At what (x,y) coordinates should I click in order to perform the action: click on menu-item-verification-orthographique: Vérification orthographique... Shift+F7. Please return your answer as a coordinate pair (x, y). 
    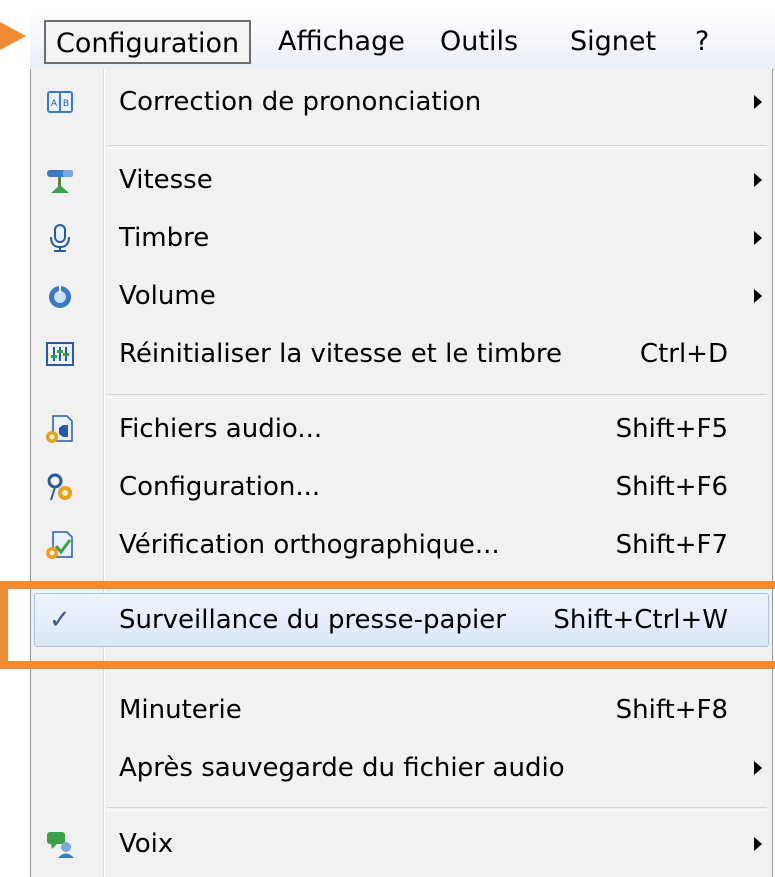
    Looking at the image, I should click on (401, 545).